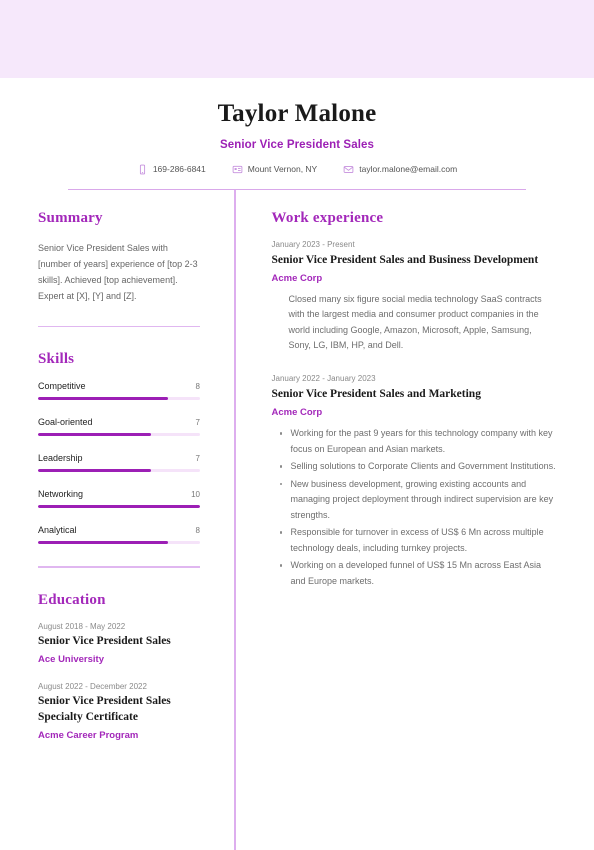  I want to click on summary-heading: Summary, so click(119, 218).